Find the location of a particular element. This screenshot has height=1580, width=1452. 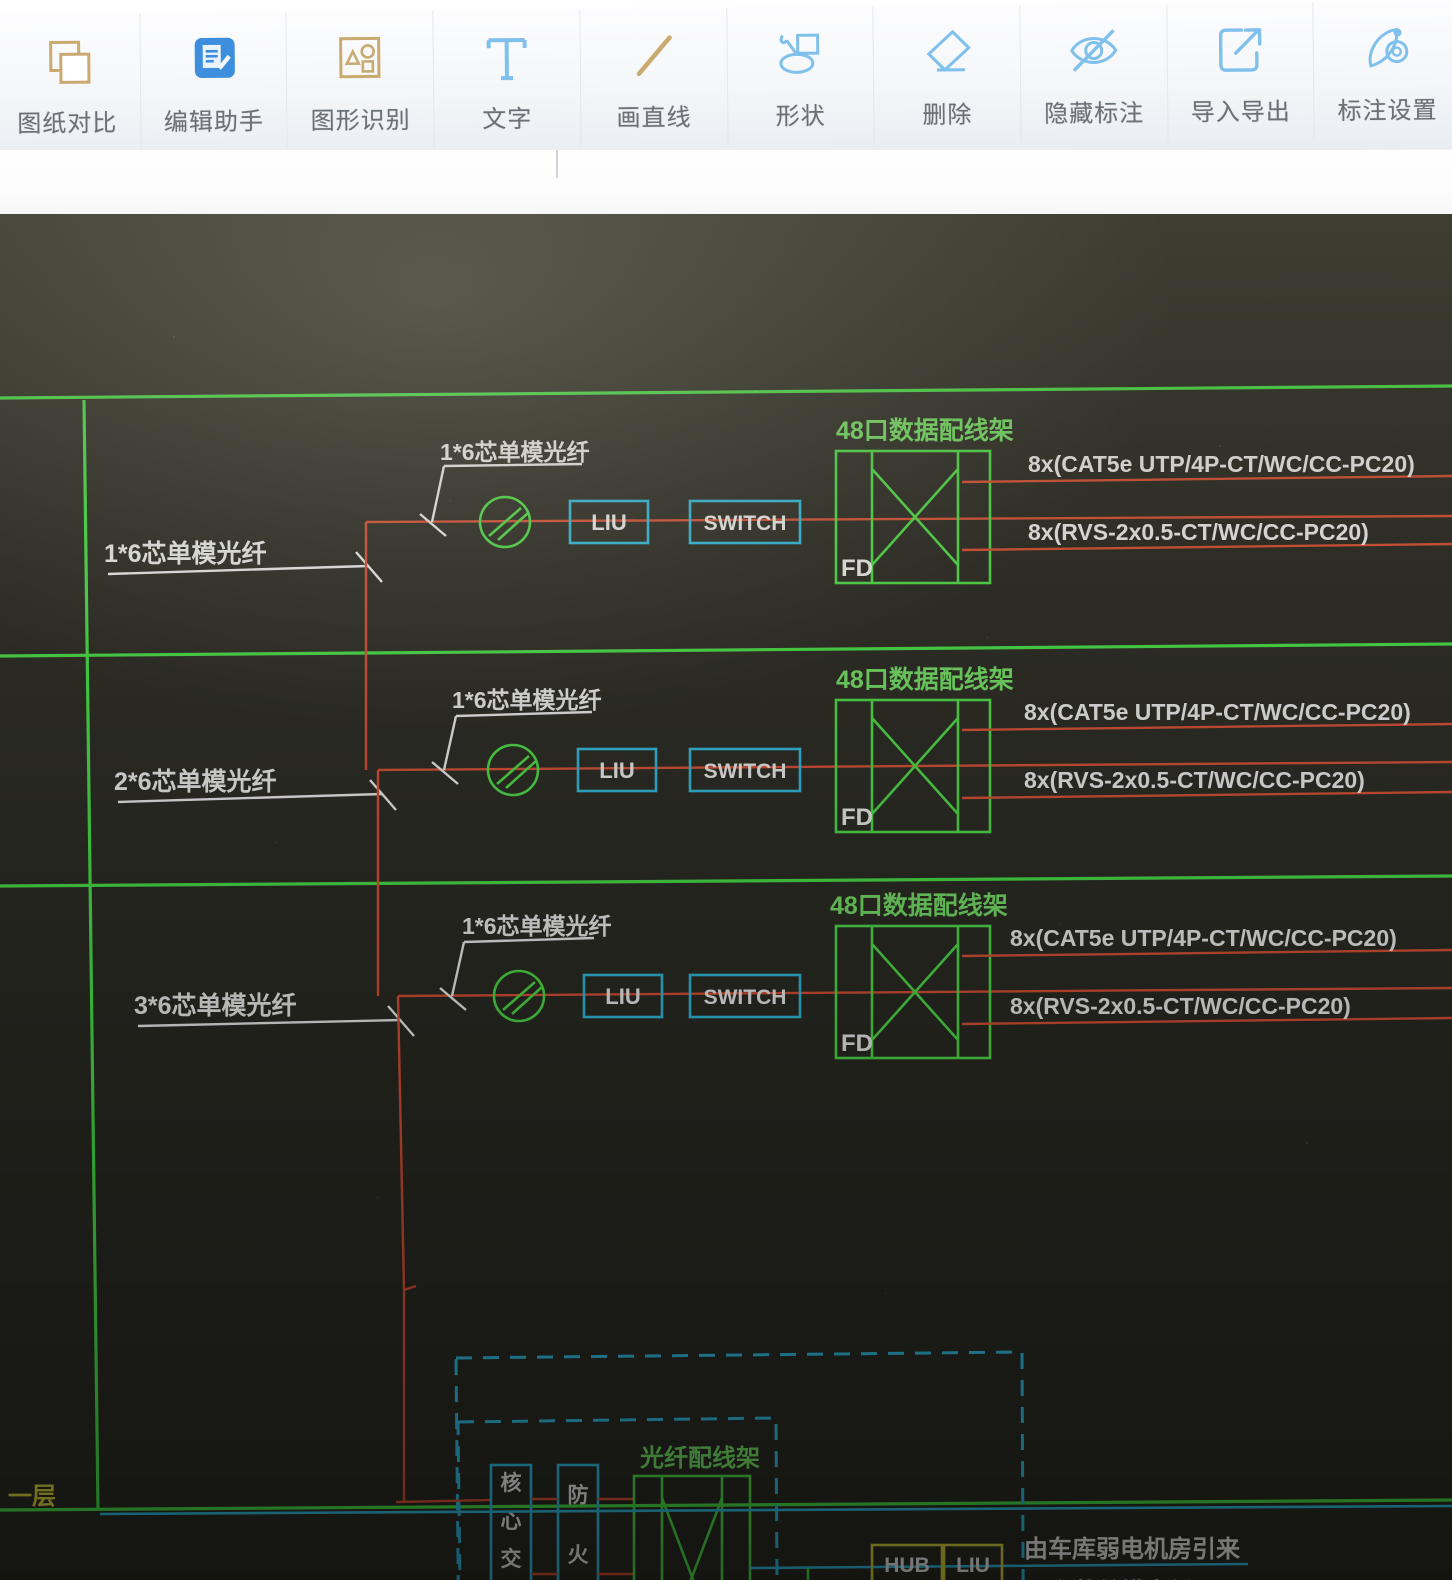

draw-line-icon is located at coordinates (653, 59).